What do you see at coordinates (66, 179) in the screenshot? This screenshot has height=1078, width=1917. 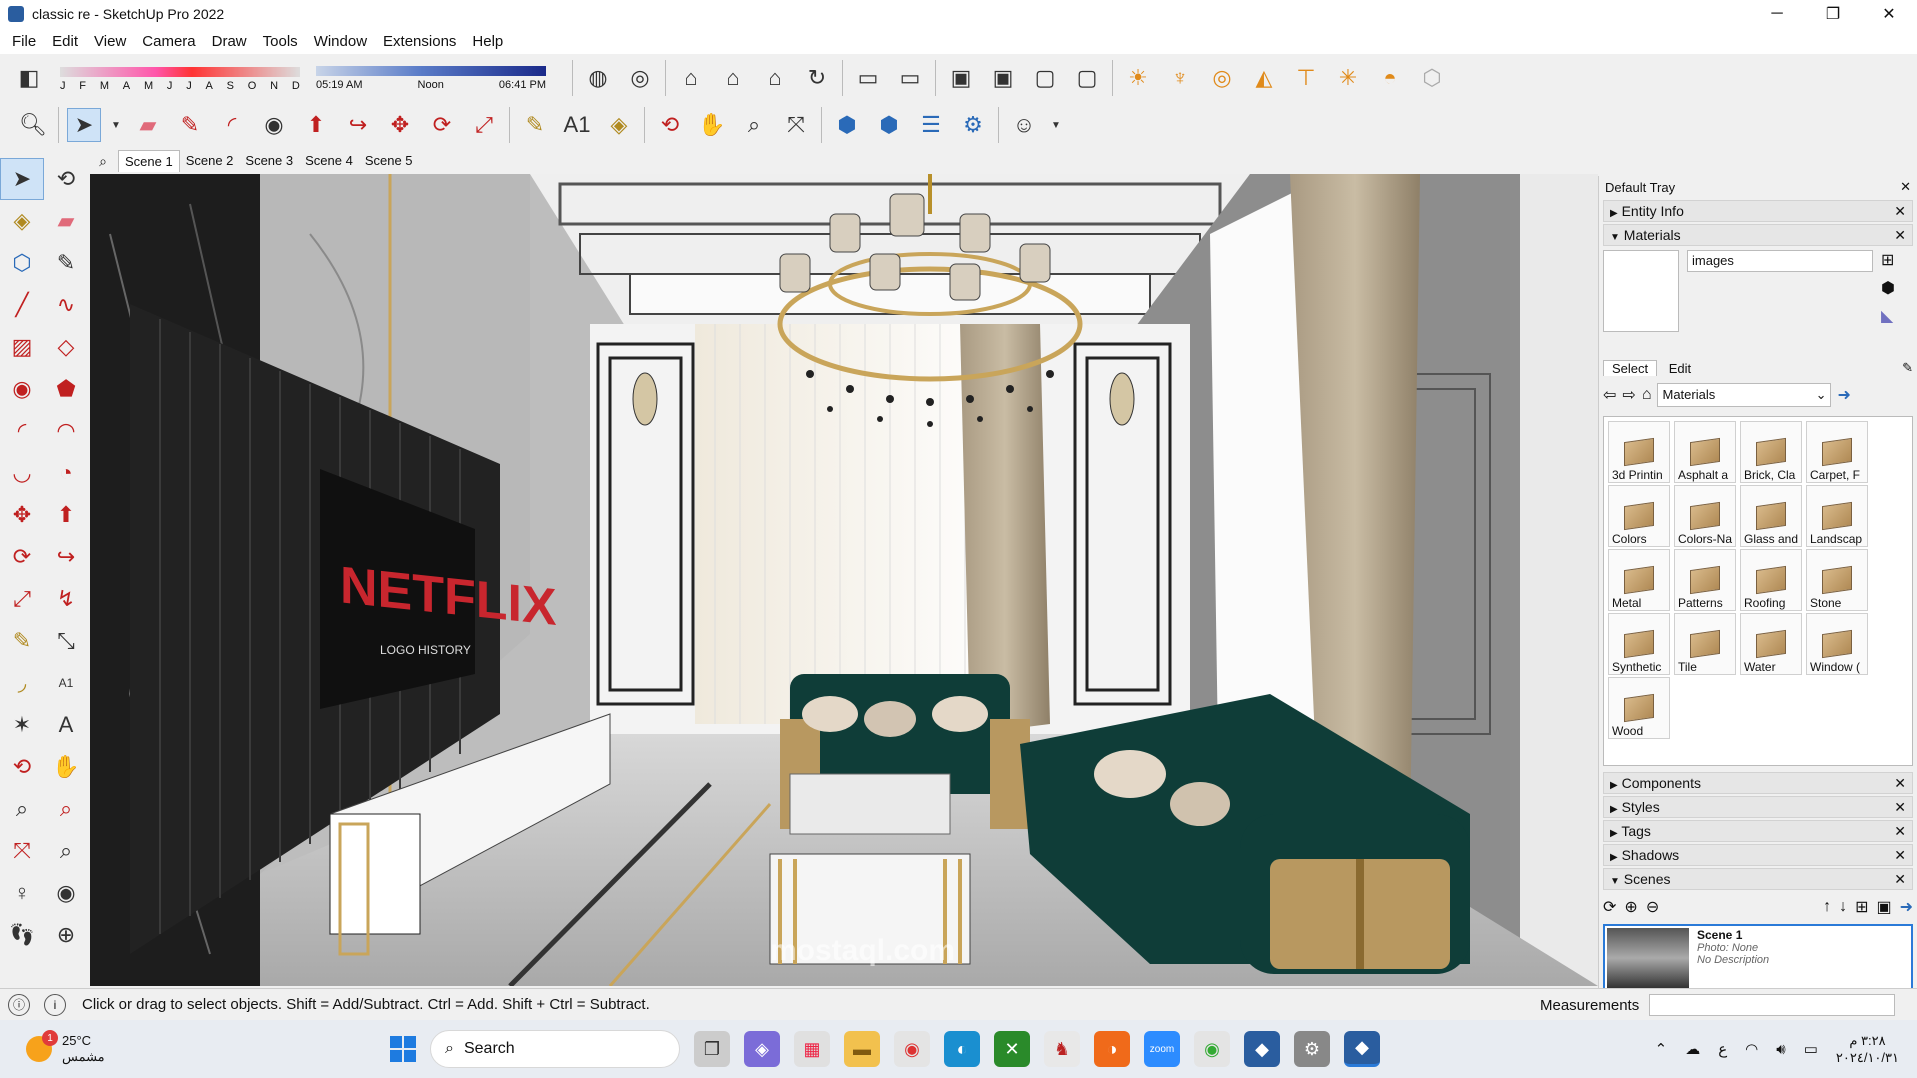 I see `lasso-select-icon: ⟲` at bounding box center [66, 179].